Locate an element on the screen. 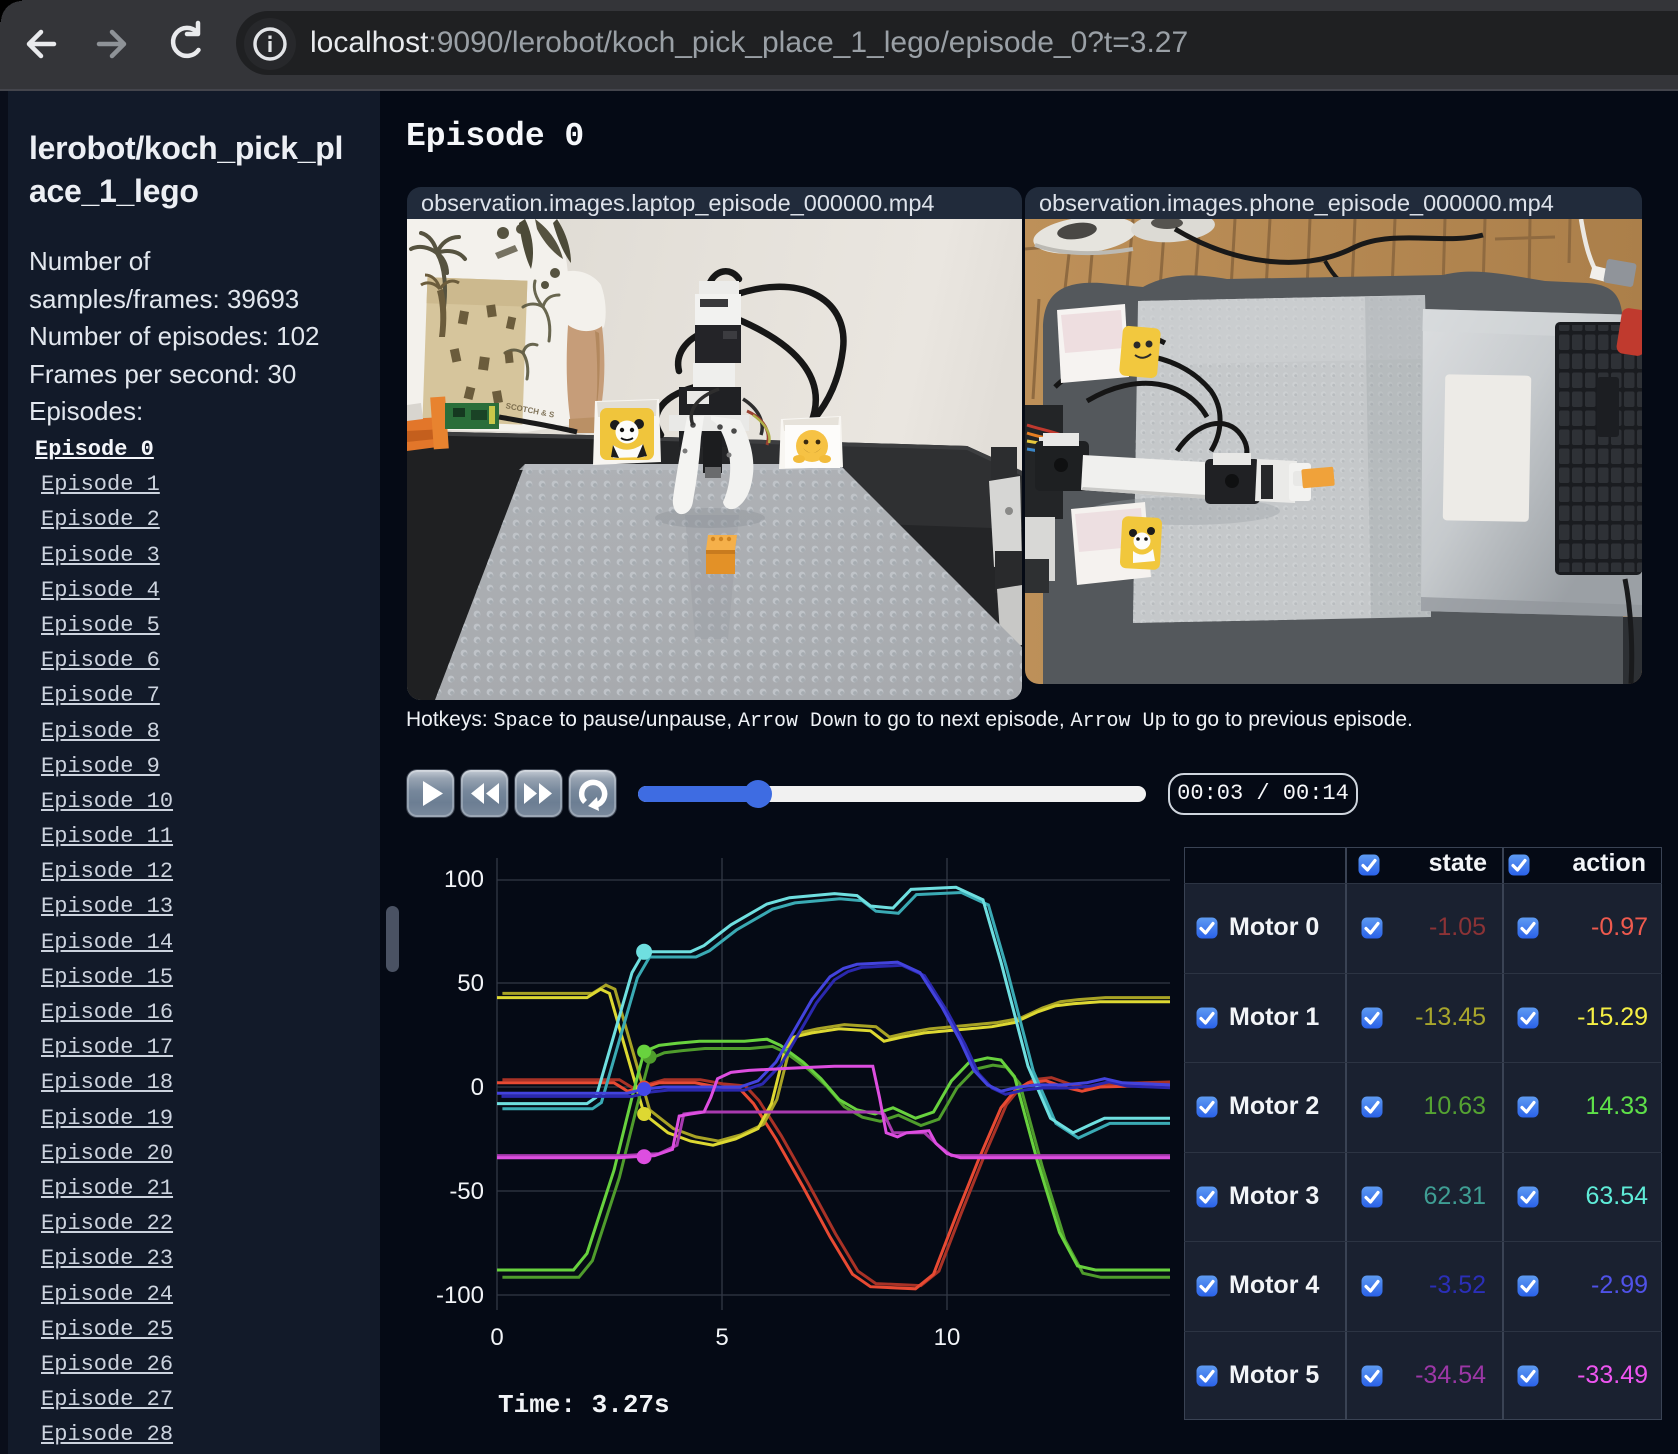 The image size is (1678, 1454). svg-text: 100 is located at coordinates (464, 879).